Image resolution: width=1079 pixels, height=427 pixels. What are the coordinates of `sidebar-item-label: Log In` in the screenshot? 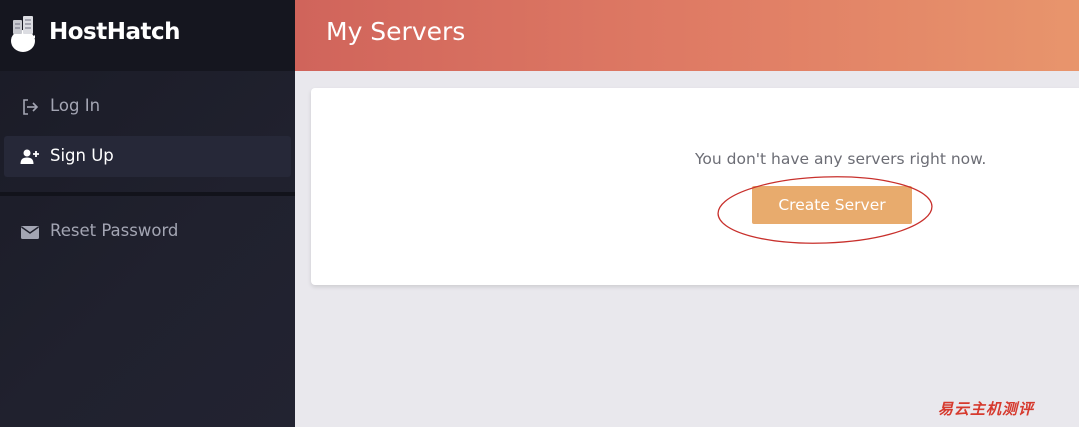 It's located at (75, 105).